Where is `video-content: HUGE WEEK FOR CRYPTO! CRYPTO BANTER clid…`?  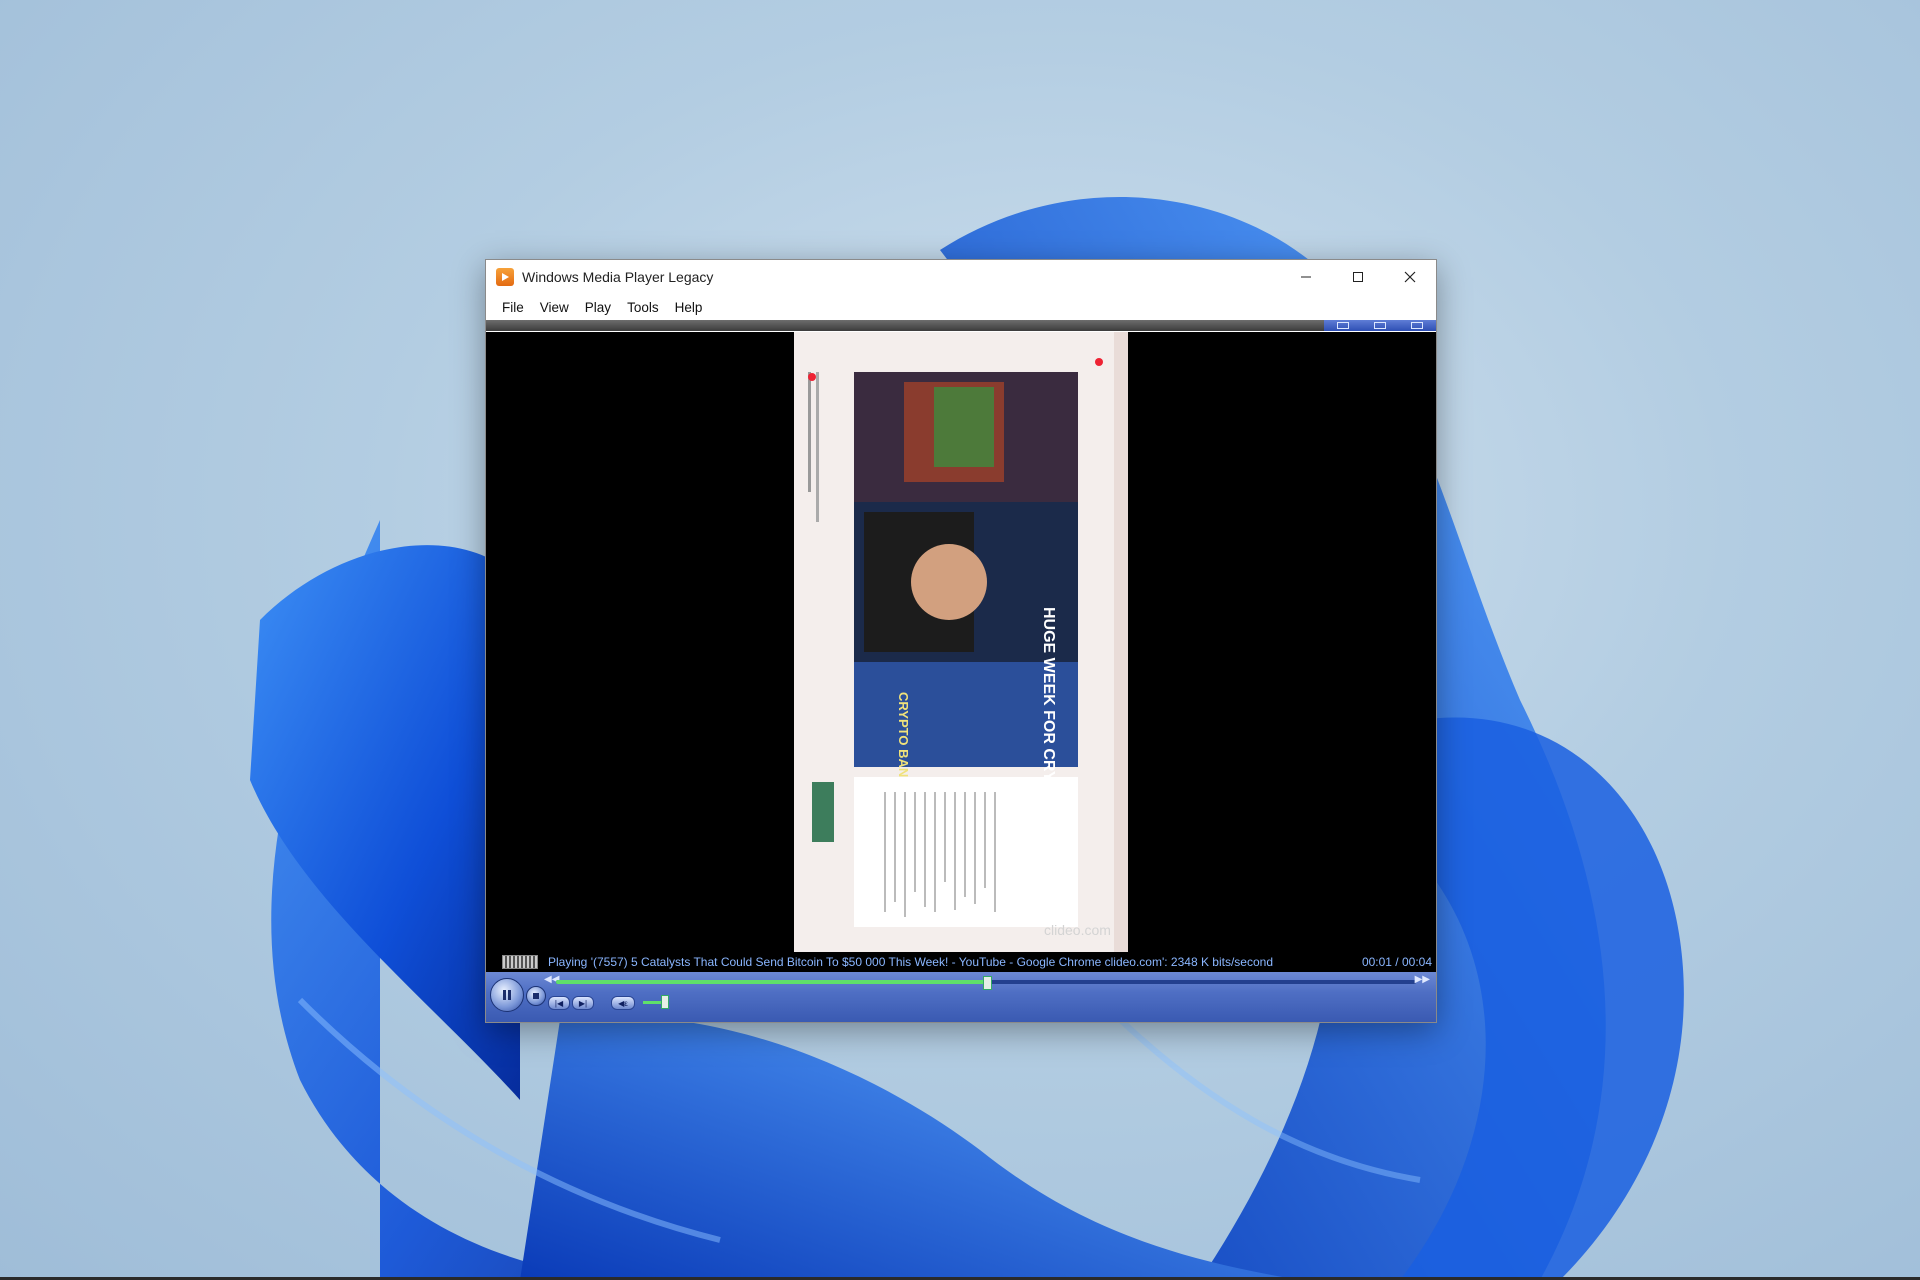 video-content: HUGE WEEK FOR CRYPTO! CRYPTO BANTER clid… is located at coordinates (961, 642).